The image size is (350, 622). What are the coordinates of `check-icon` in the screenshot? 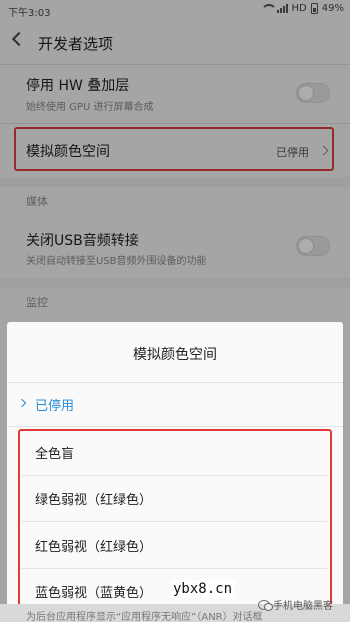 It's located at (22, 403).